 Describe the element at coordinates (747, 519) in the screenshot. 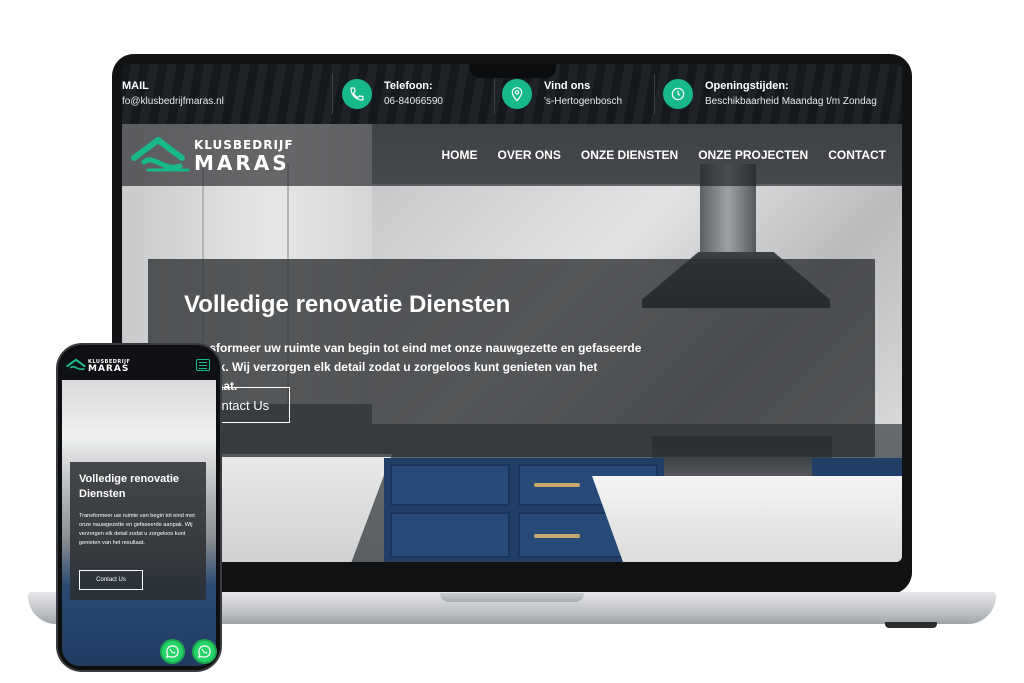

I see `kitchen-island` at that location.